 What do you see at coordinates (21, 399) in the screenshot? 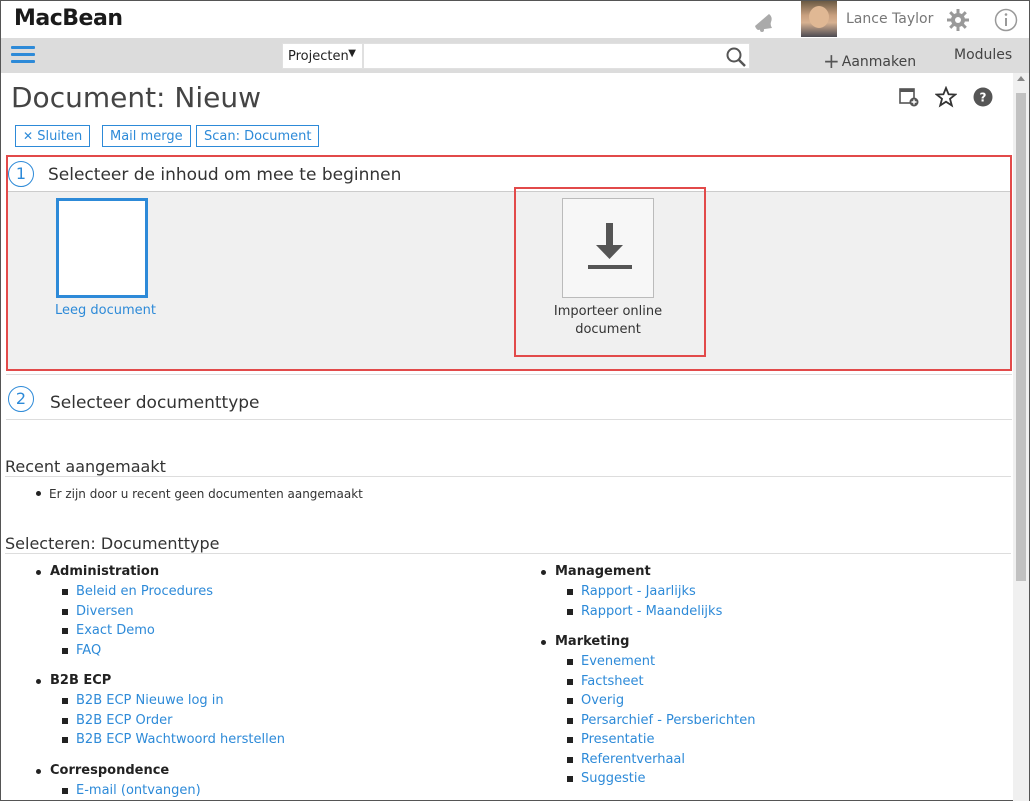
I see `step2-number: 2` at bounding box center [21, 399].